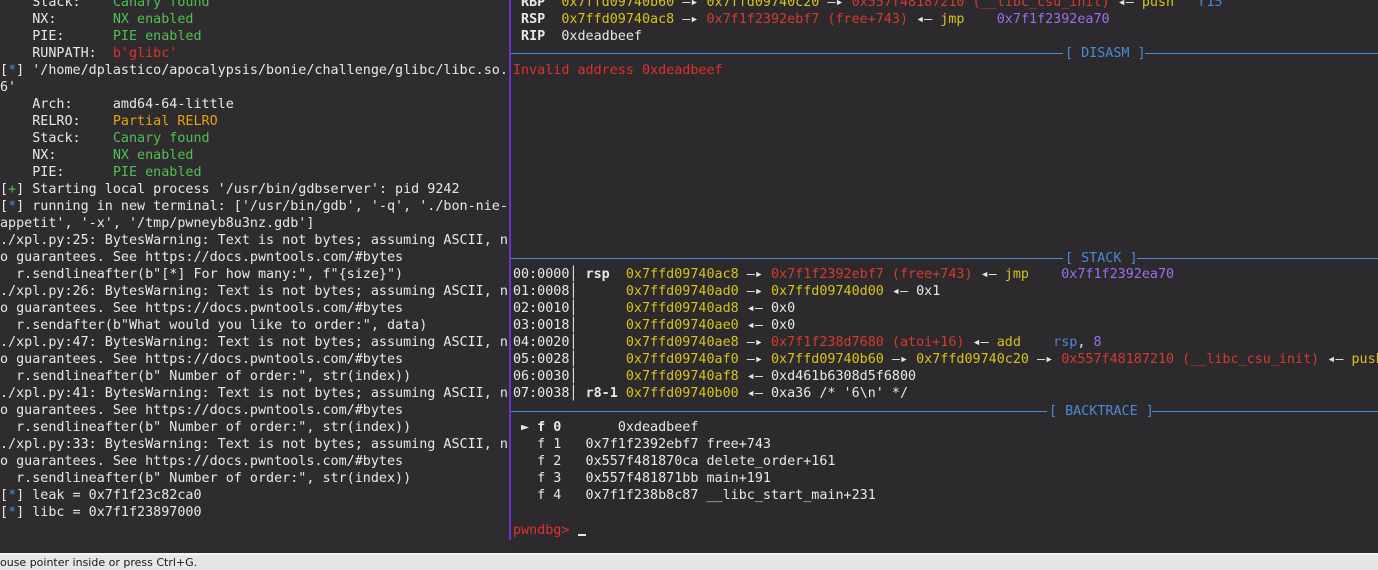 The width and height of the screenshot is (1378, 570). What do you see at coordinates (827, 376) in the screenshot?
I see `stack-line-segment: ◂— 0xd461b6308d5f6800` at bounding box center [827, 376].